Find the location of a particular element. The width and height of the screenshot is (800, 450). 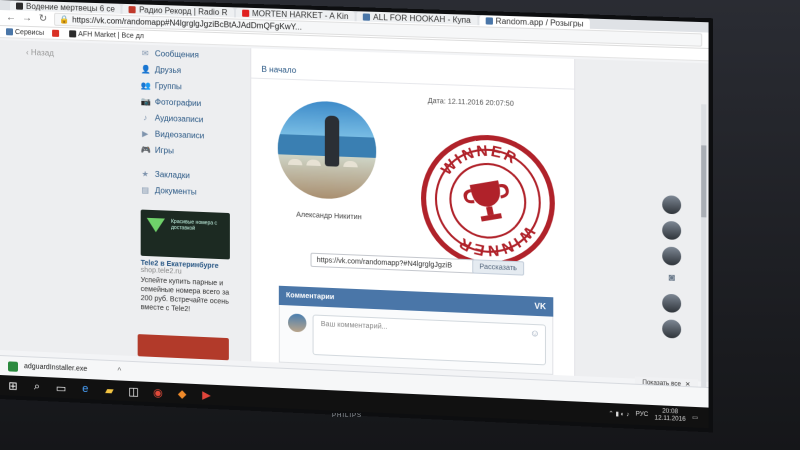

comments-title: Комментарии is located at coordinates (310, 297).